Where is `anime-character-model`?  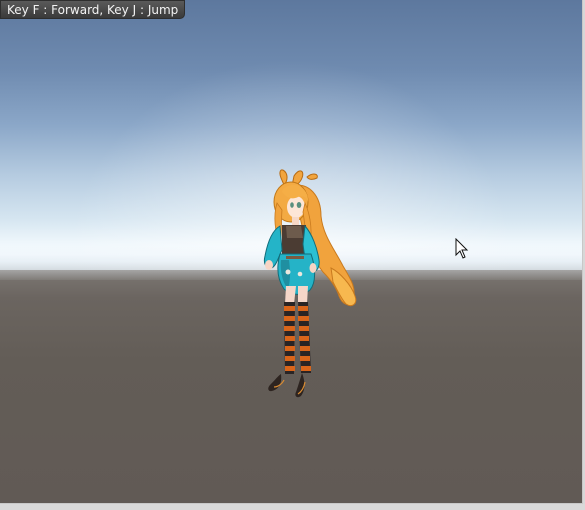
anime-character-model is located at coordinates (310, 283).